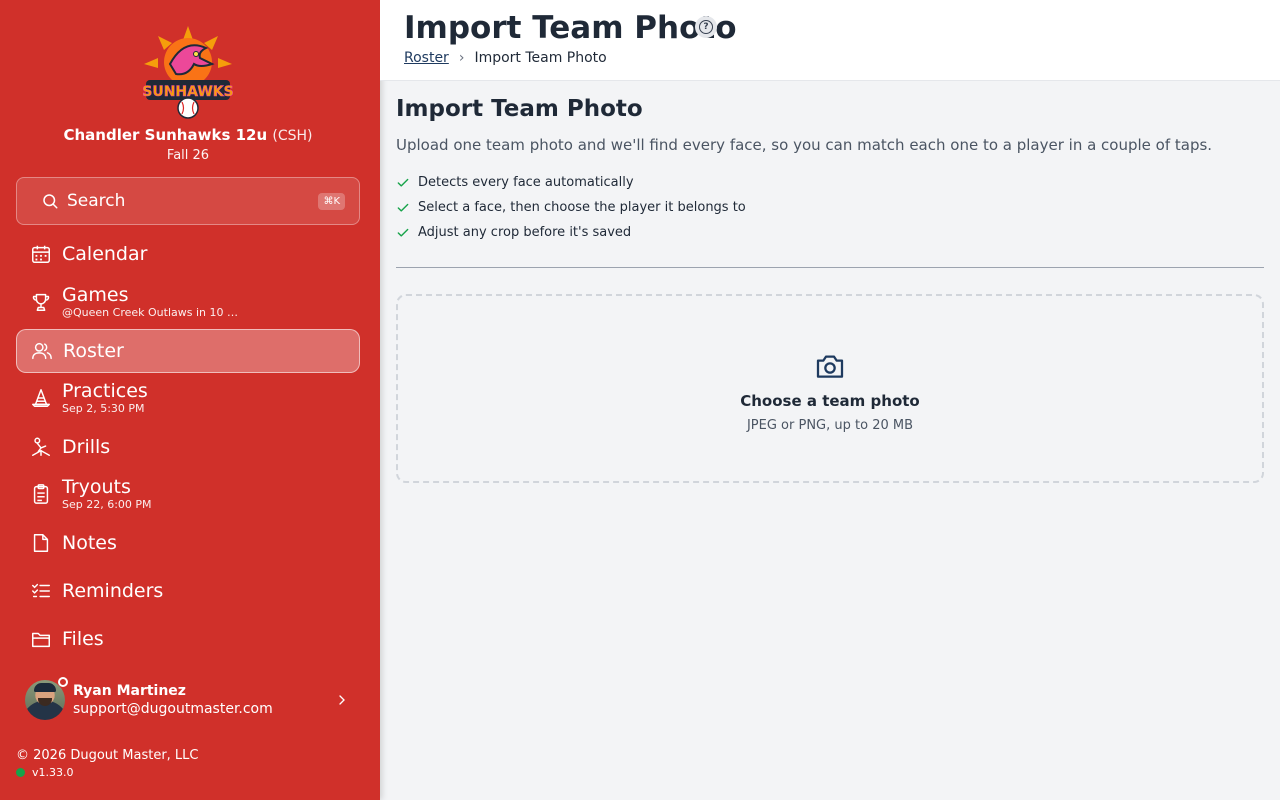 Image resolution: width=1280 pixels, height=800 pixels. What do you see at coordinates (41, 591) in the screenshot?
I see `checklist-icon` at bounding box center [41, 591].